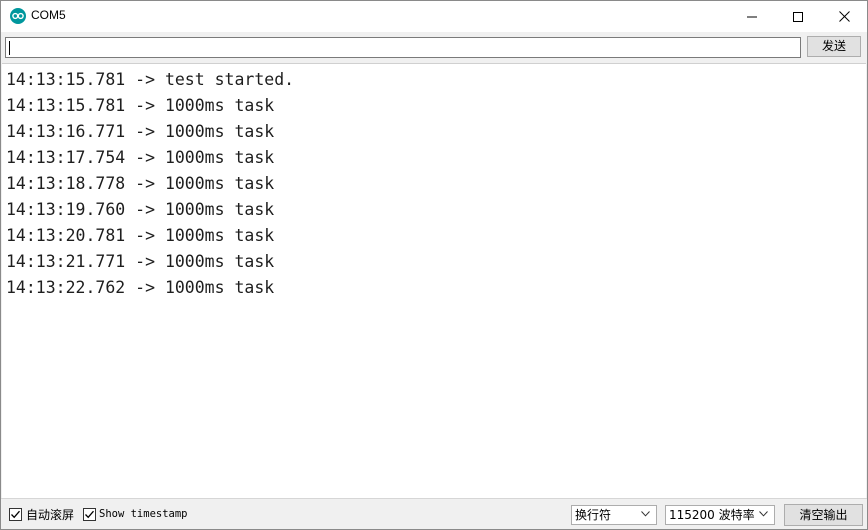 The width and height of the screenshot is (868, 530). What do you see at coordinates (48, 15) in the screenshot?
I see `window-title: COM5` at bounding box center [48, 15].